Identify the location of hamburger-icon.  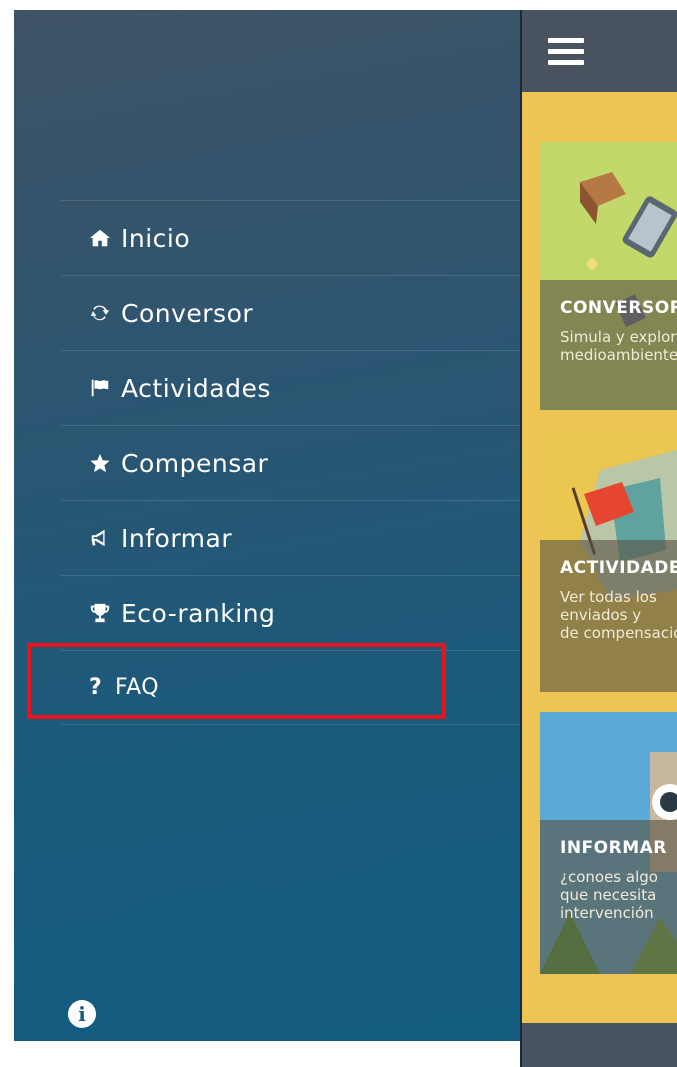
(566, 51).